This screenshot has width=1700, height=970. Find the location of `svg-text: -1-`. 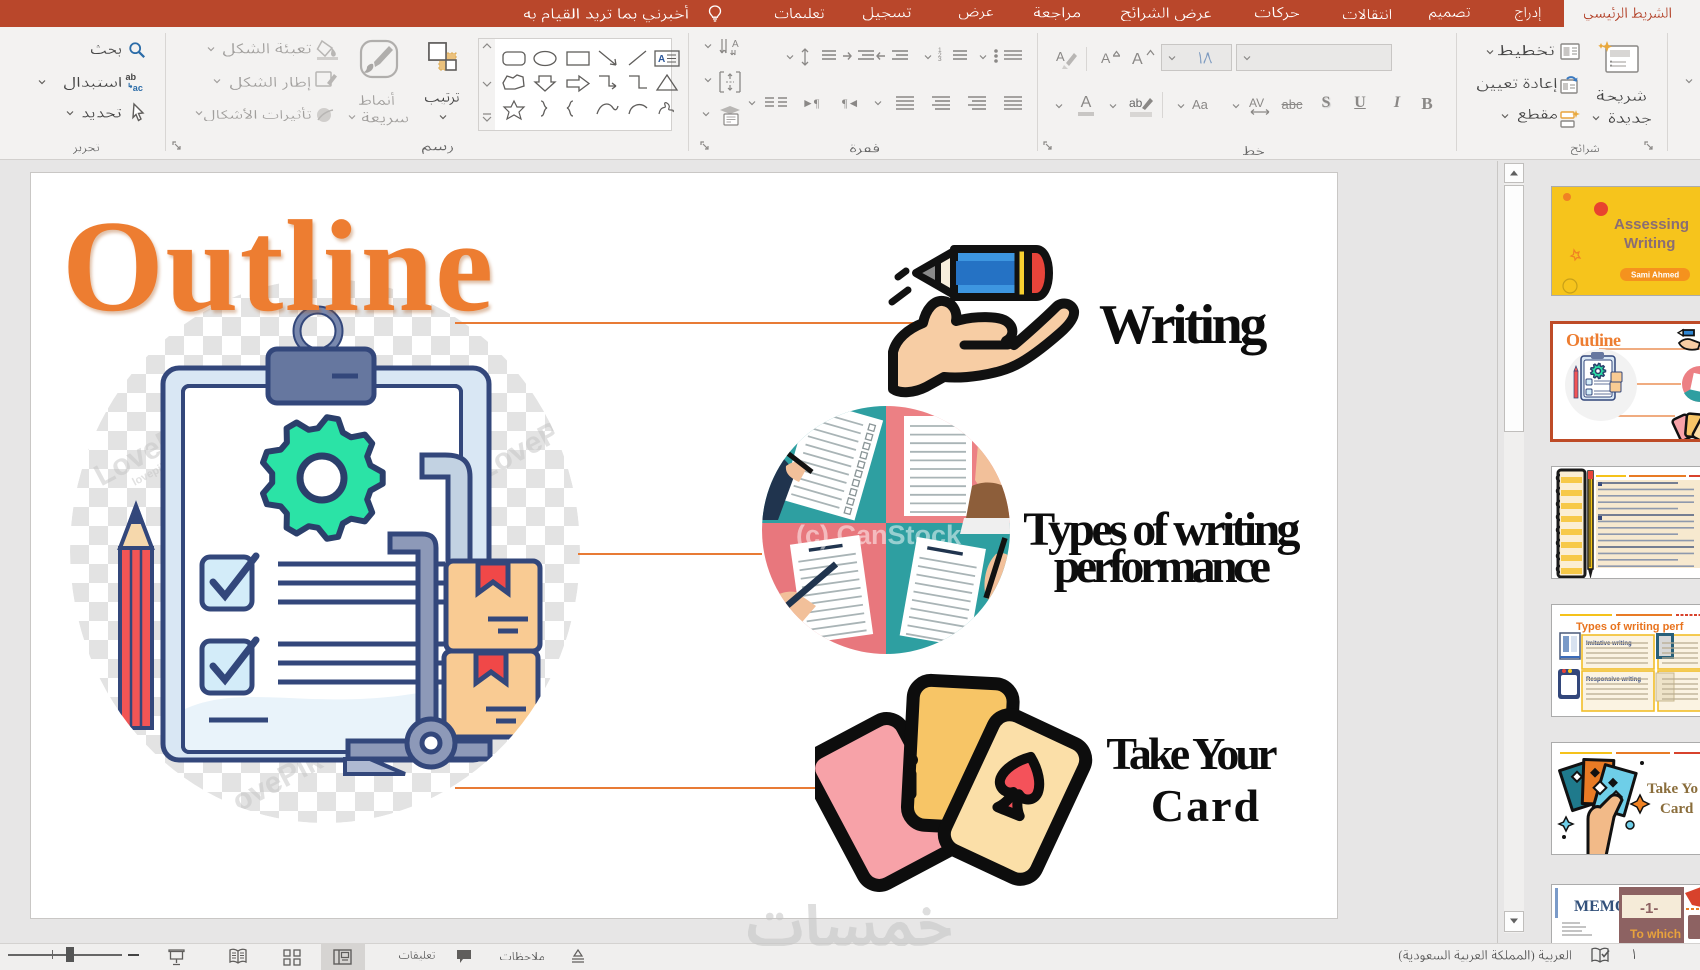

svg-text: -1- is located at coordinates (1649, 908).